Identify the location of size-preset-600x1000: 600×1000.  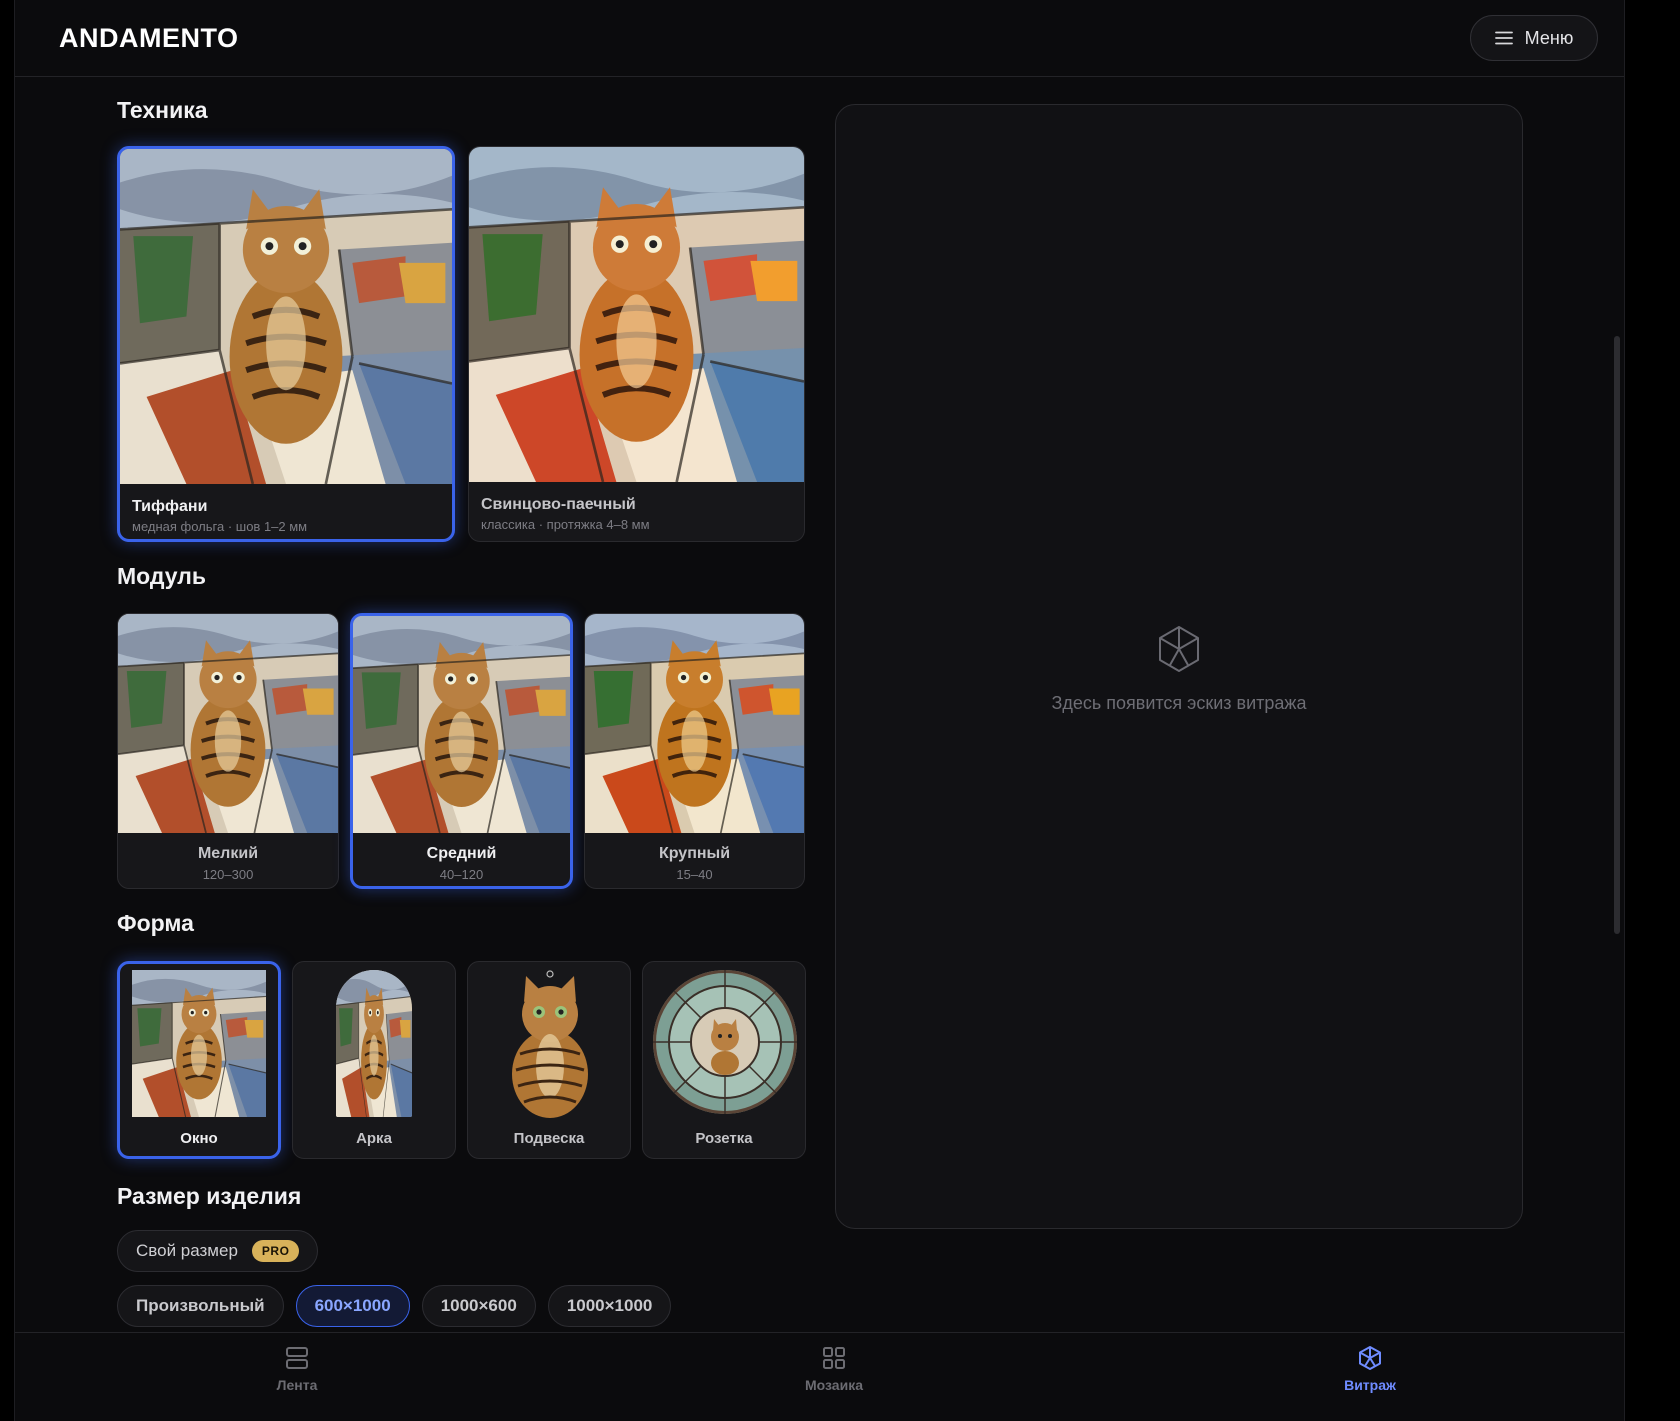
(352, 1306).